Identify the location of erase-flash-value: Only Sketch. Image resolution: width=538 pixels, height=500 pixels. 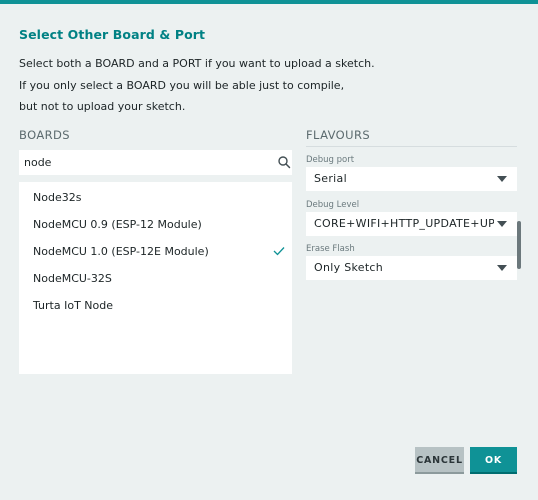
(349, 267).